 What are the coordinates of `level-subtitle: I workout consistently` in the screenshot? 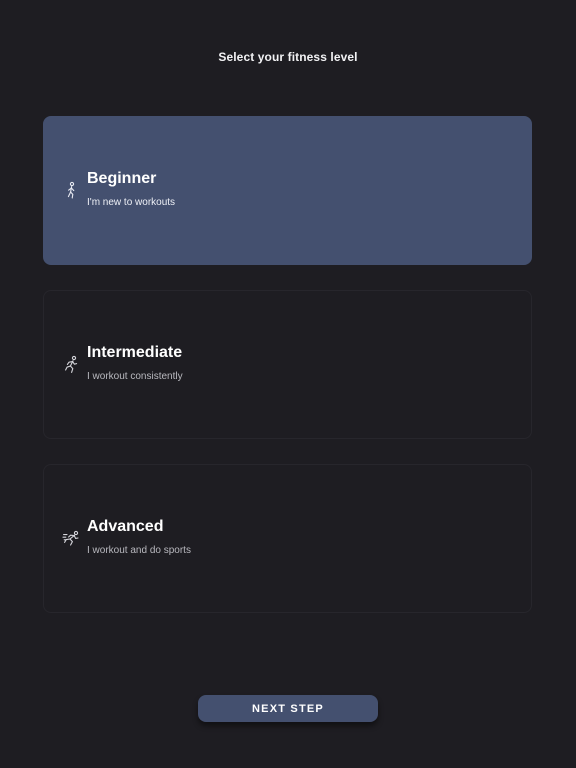 It's located at (135, 376).